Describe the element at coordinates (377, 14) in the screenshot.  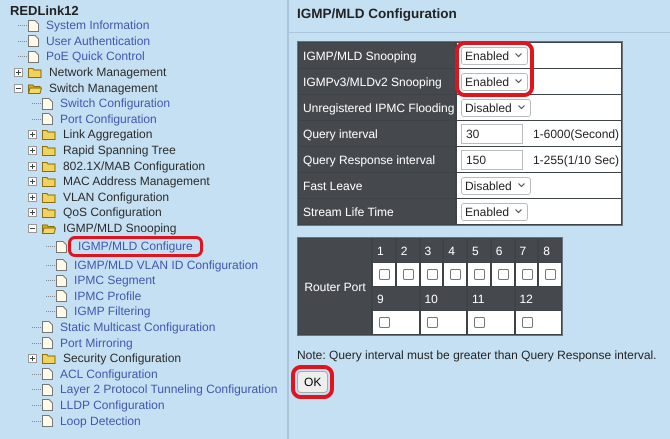
I see `page-title: IGMP/MLD Configuration` at that location.